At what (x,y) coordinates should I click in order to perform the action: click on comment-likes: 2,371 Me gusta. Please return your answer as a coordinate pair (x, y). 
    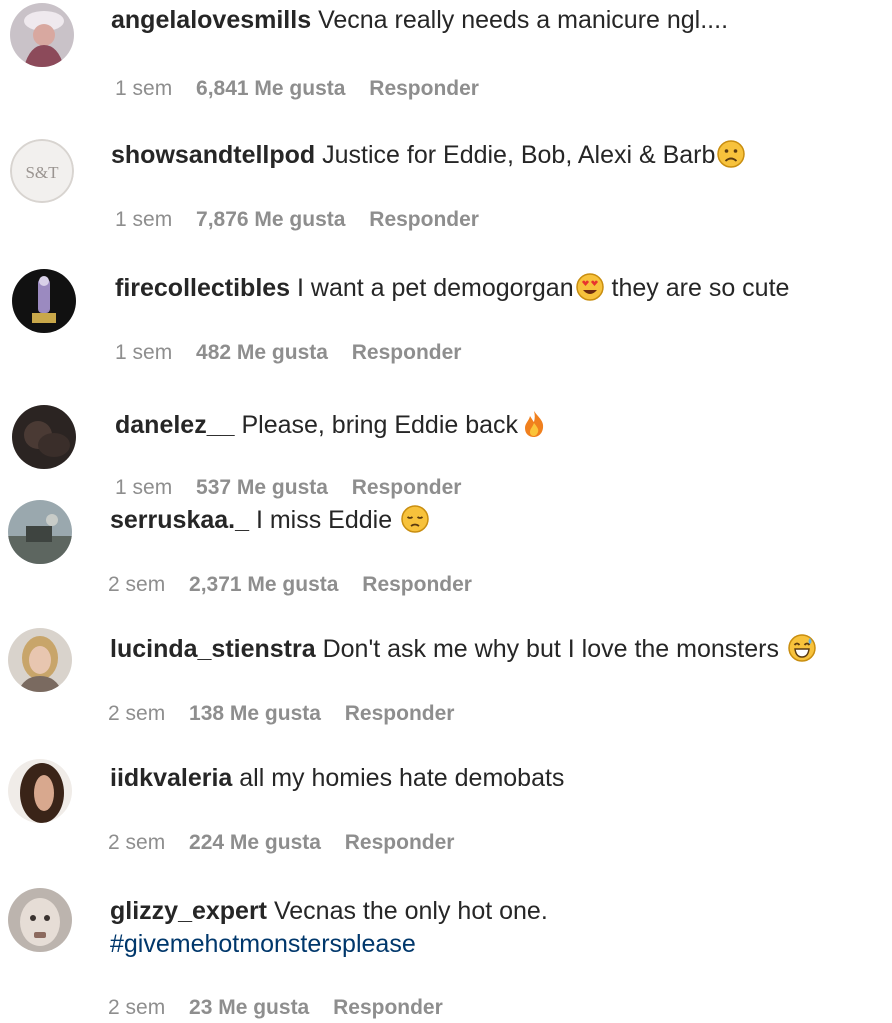
    Looking at the image, I should click on (263, 584).